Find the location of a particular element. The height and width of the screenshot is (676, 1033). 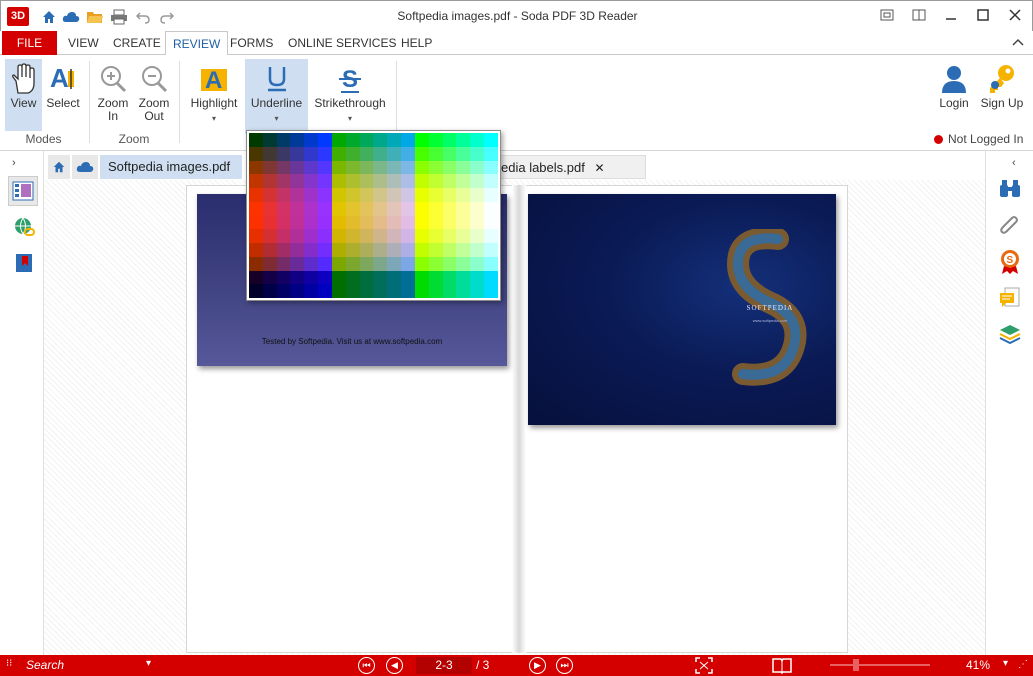

menu-online-services: ONLINE SERVICES is located at coordinates (342, 43).